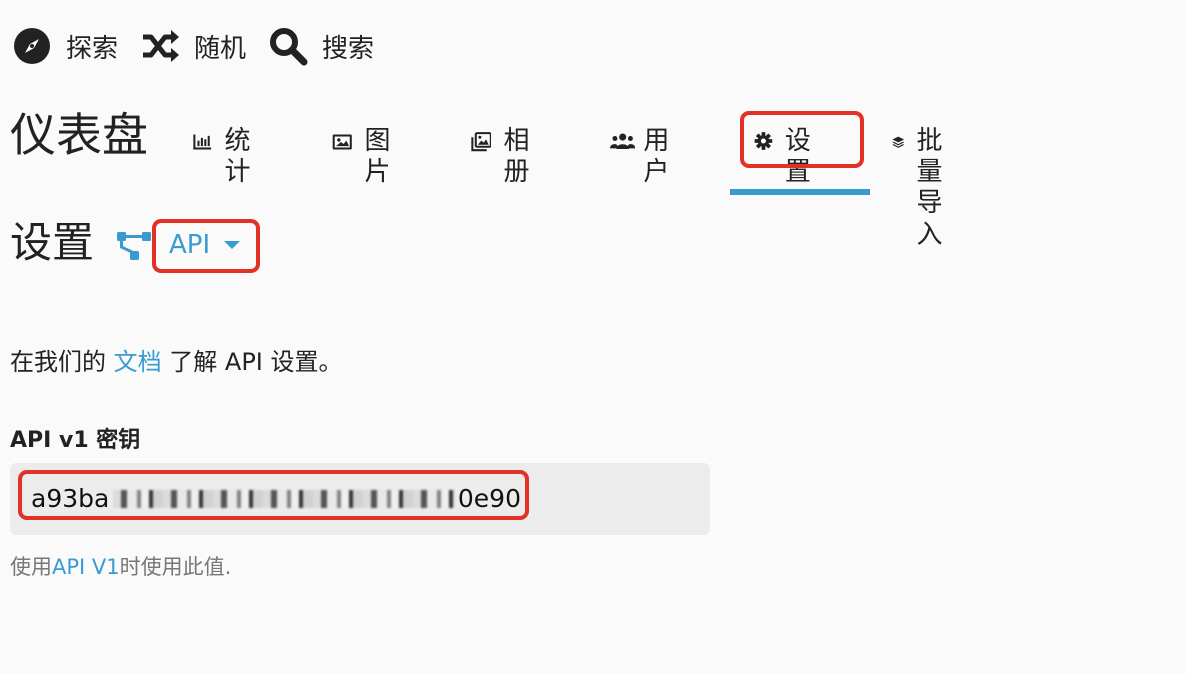 The image size is (1186, 674). What do you see at coordinates (134, 246) in the screenshot?
I see `sitemap-icon` at bounding box center [134, 246].